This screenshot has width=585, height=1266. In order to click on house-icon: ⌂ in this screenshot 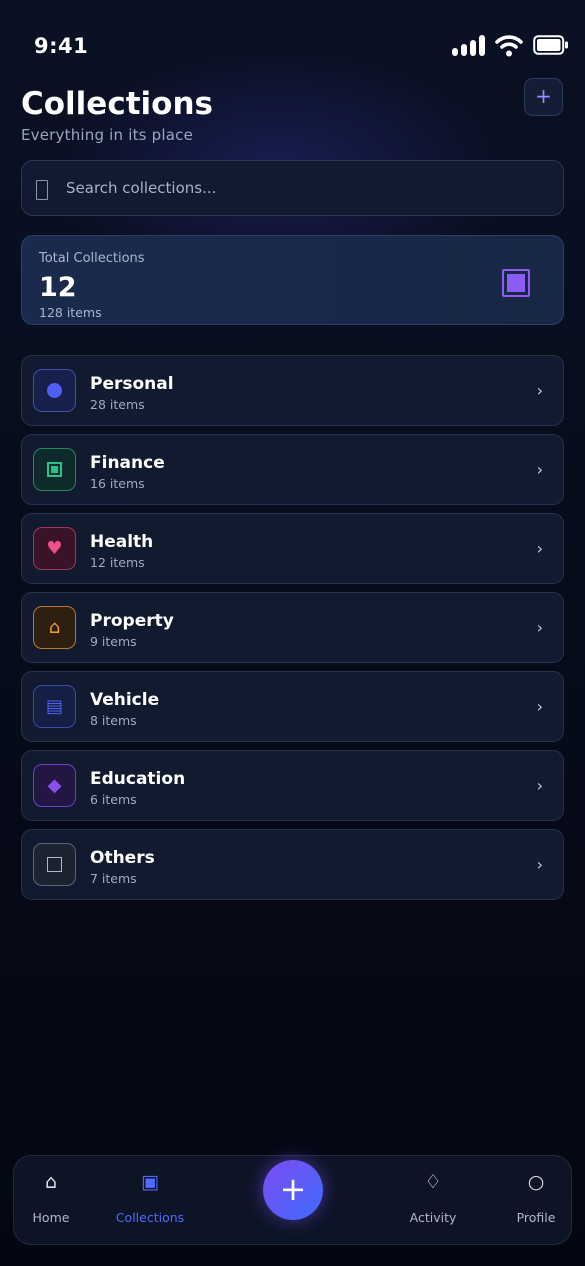, I will do `click(54, 627)`.